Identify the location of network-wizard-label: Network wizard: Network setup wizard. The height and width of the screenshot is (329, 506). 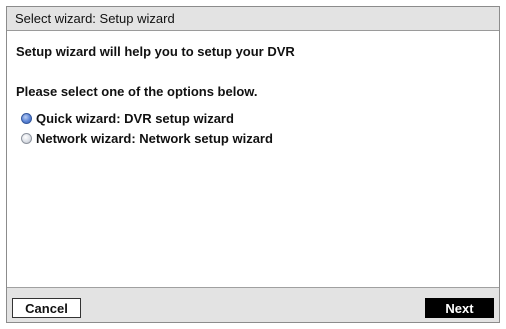
(154, 138).